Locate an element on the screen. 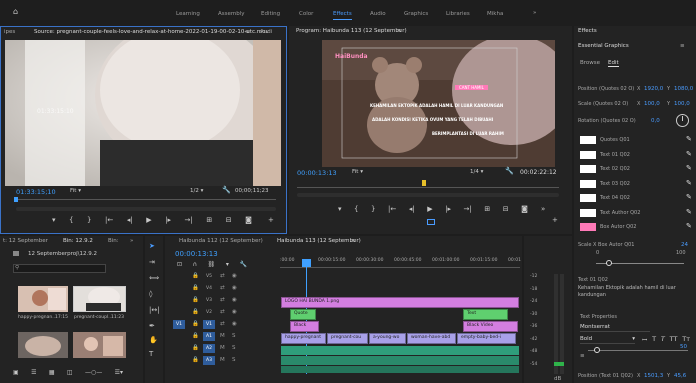 Image resolution: width=696 pixels, height=383 pixels. program-add-icon: + is located at coordinates (555, 220).